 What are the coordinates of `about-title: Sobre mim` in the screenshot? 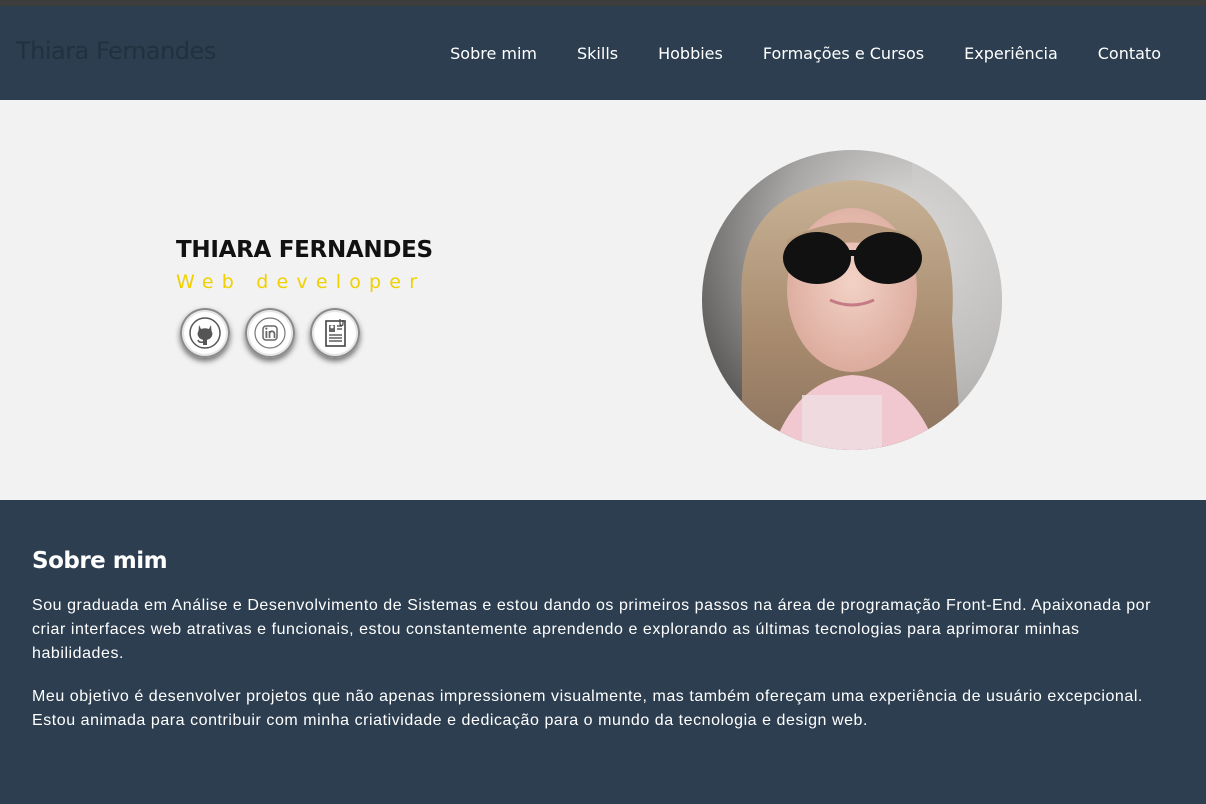 It's located at (100, 561).